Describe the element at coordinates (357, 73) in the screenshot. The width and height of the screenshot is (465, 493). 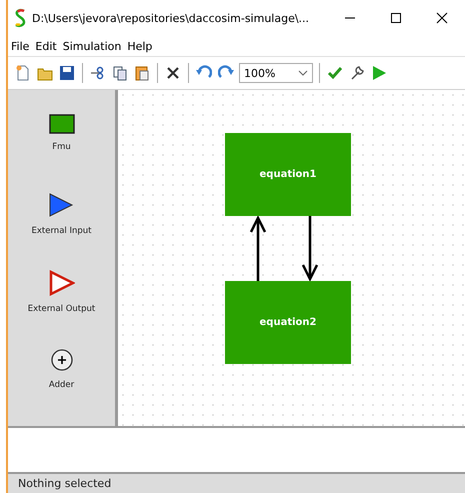
I see `wrench-icon` at that location.